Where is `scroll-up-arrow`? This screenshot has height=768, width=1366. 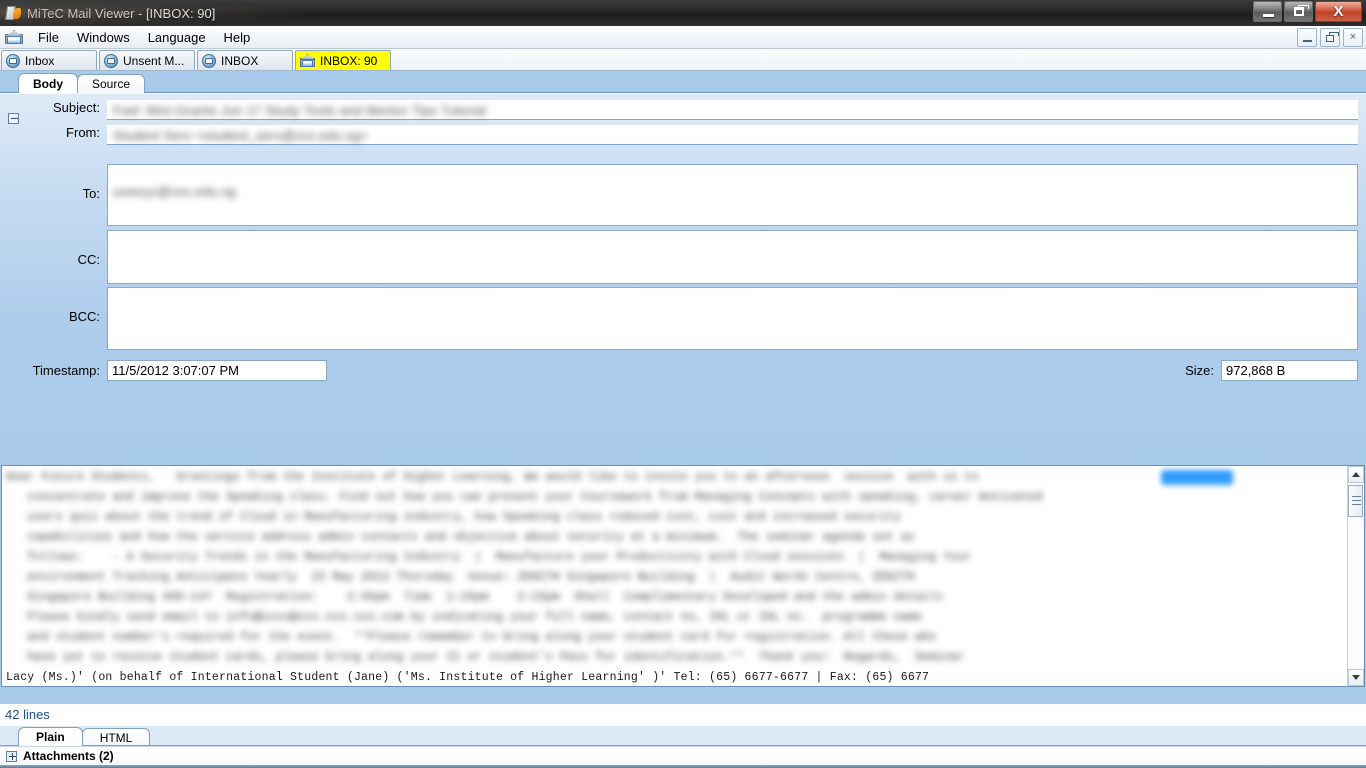
scroll-up-arrow is located at coordinates (1356, 474).